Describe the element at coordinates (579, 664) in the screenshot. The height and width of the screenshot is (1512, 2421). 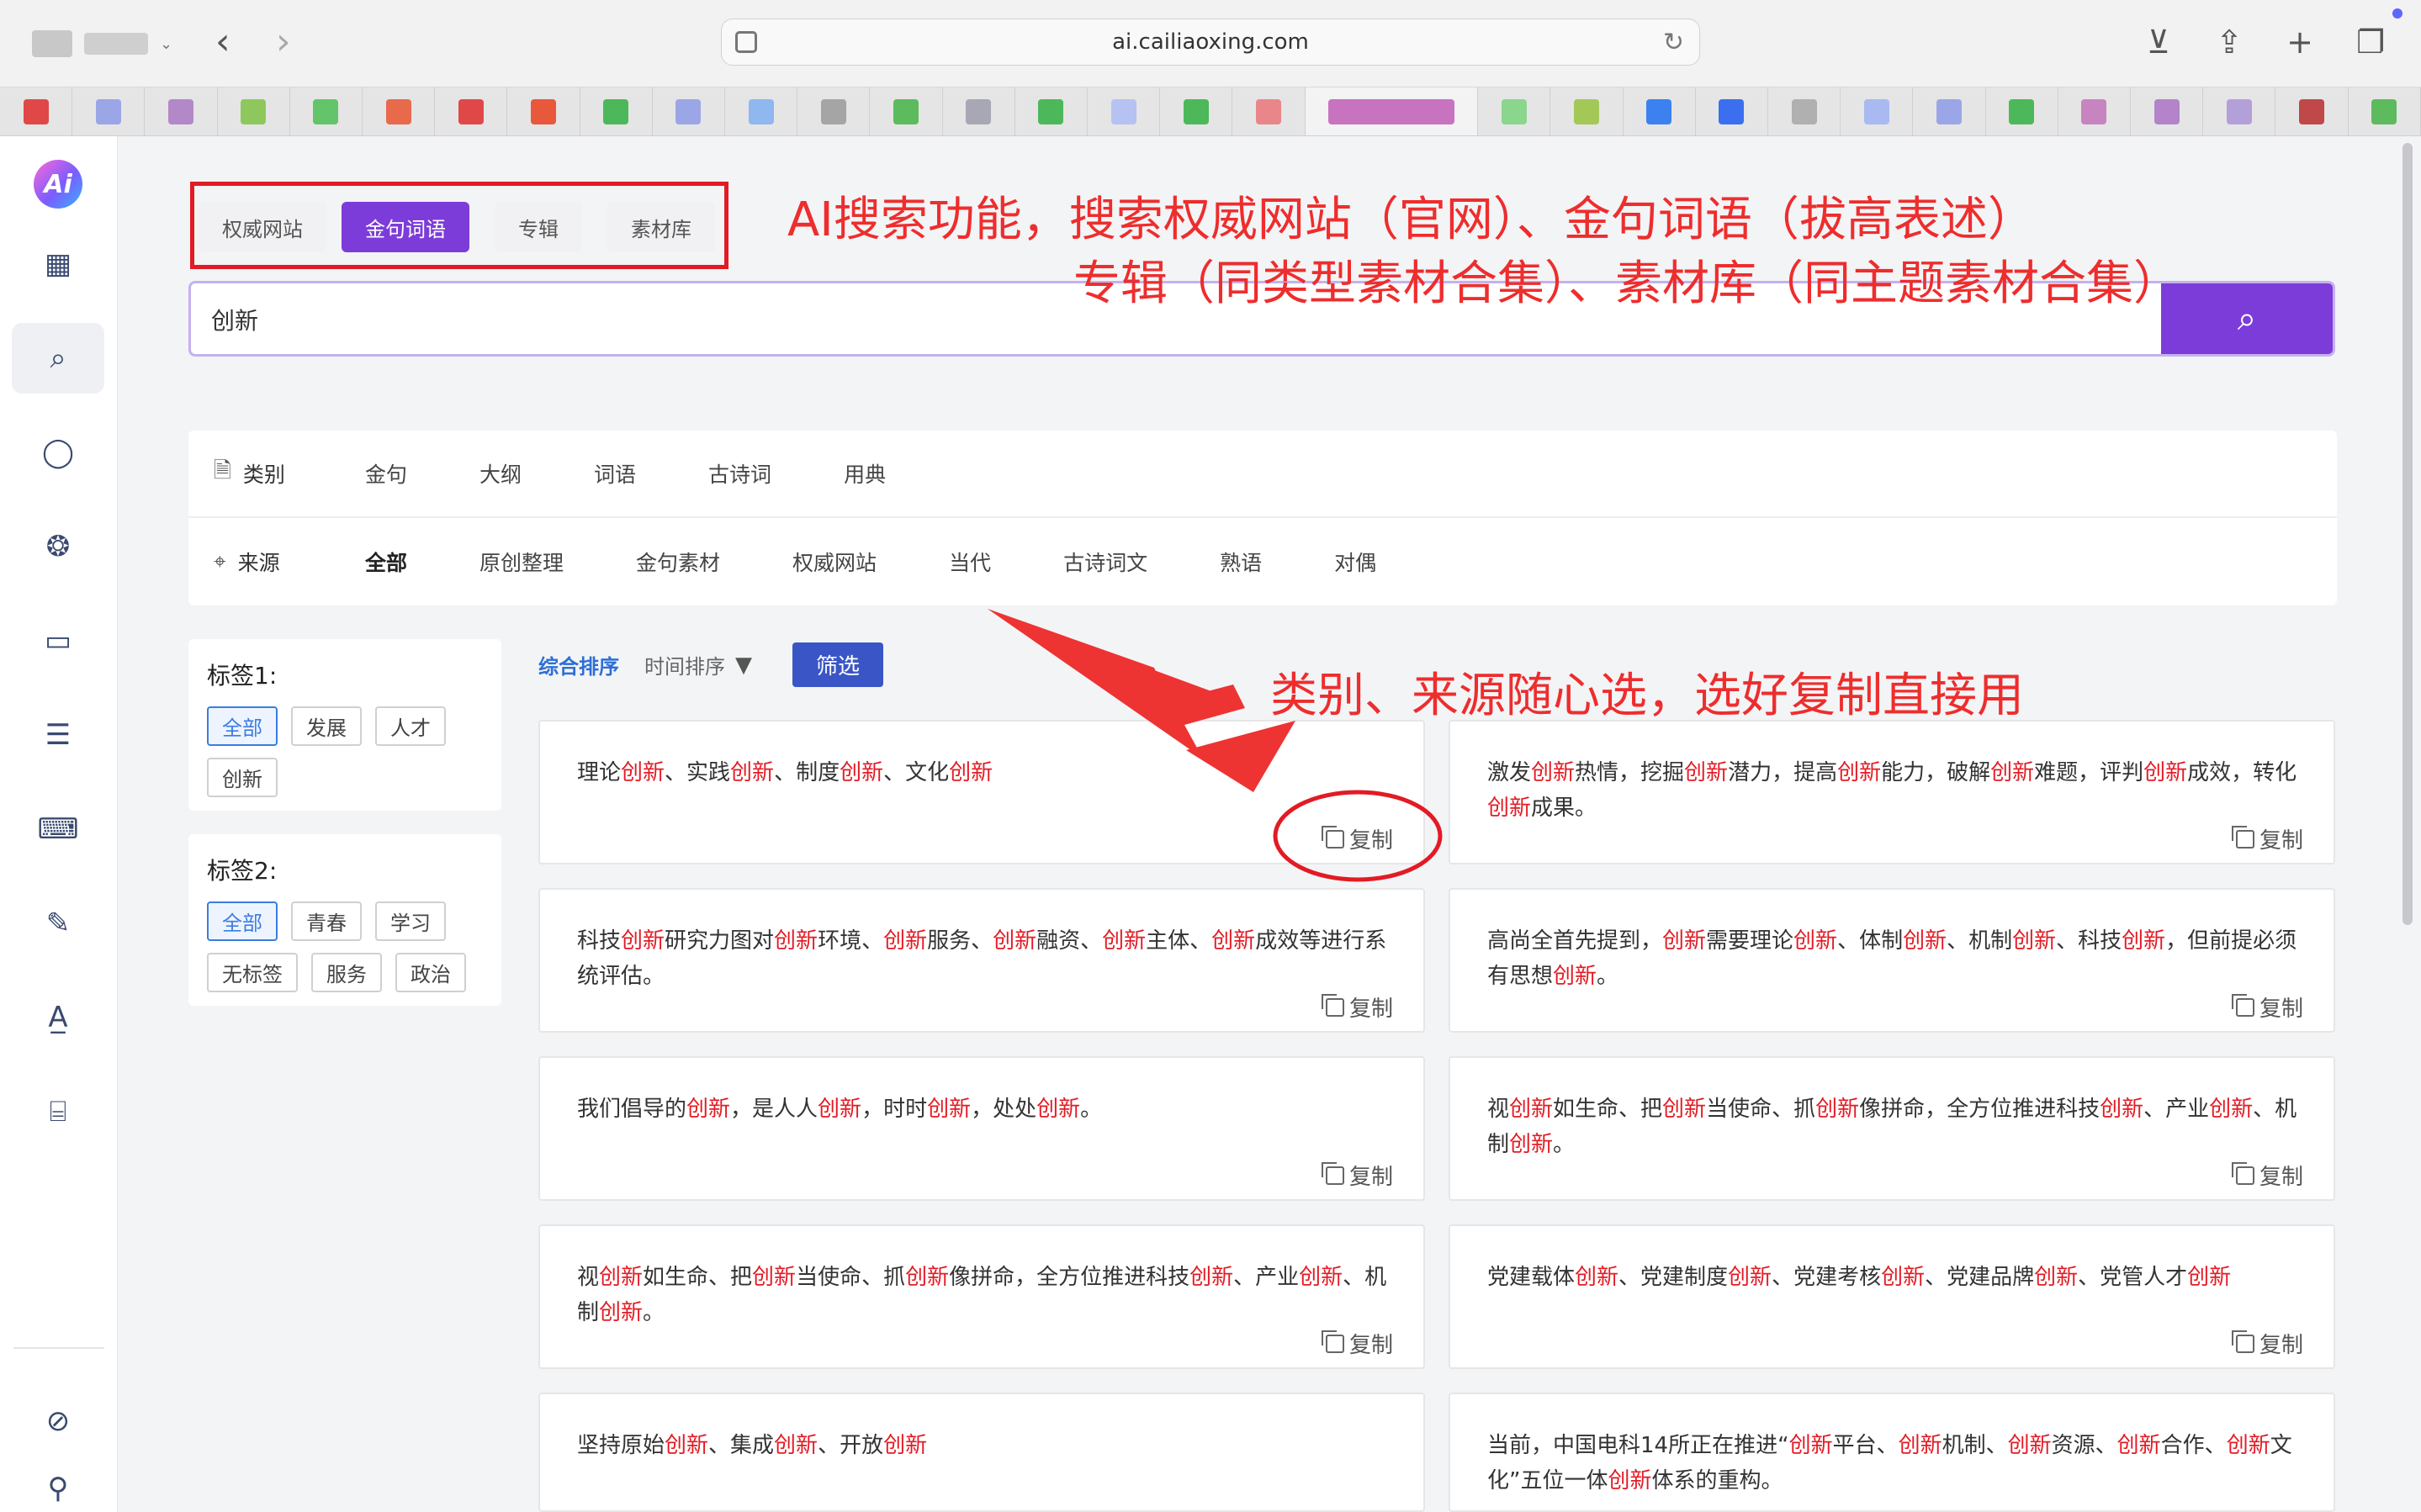
I see `sort-comprehensive: 综合排序` at that location.